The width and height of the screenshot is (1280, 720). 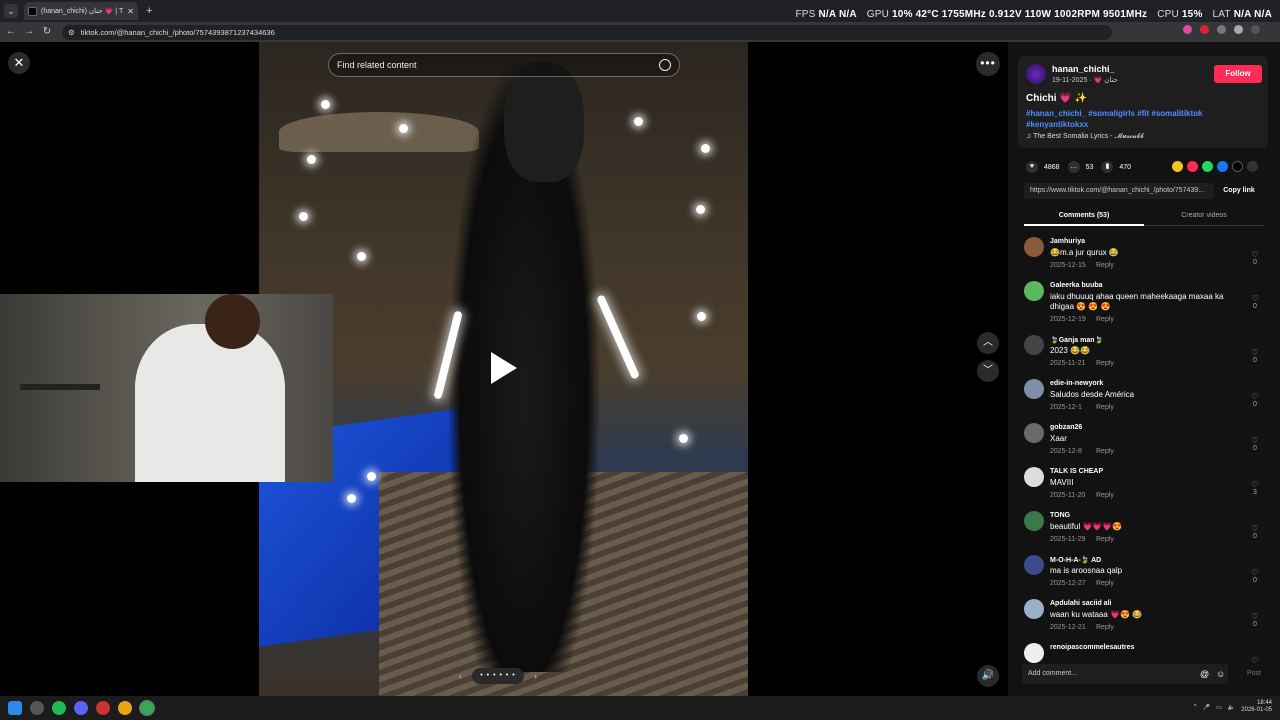 I want to click on tab-comments: Comments (53), so click(x=1084, y=217).